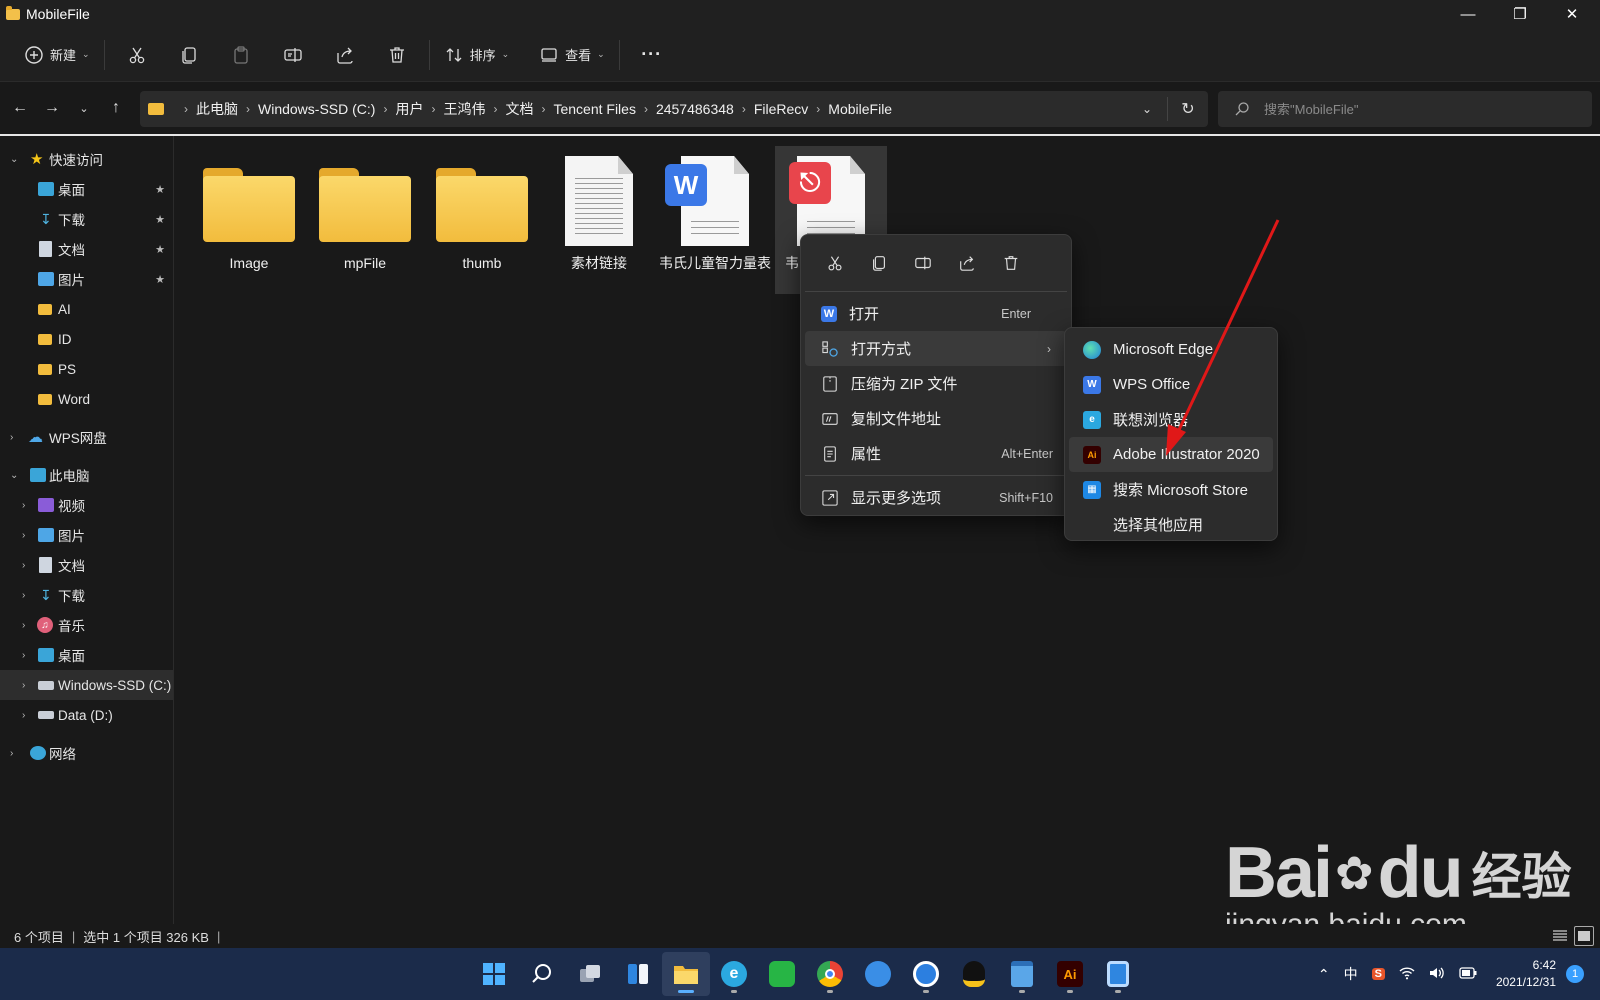  I want to click on notification-badge: 1, so click(1575, 974).